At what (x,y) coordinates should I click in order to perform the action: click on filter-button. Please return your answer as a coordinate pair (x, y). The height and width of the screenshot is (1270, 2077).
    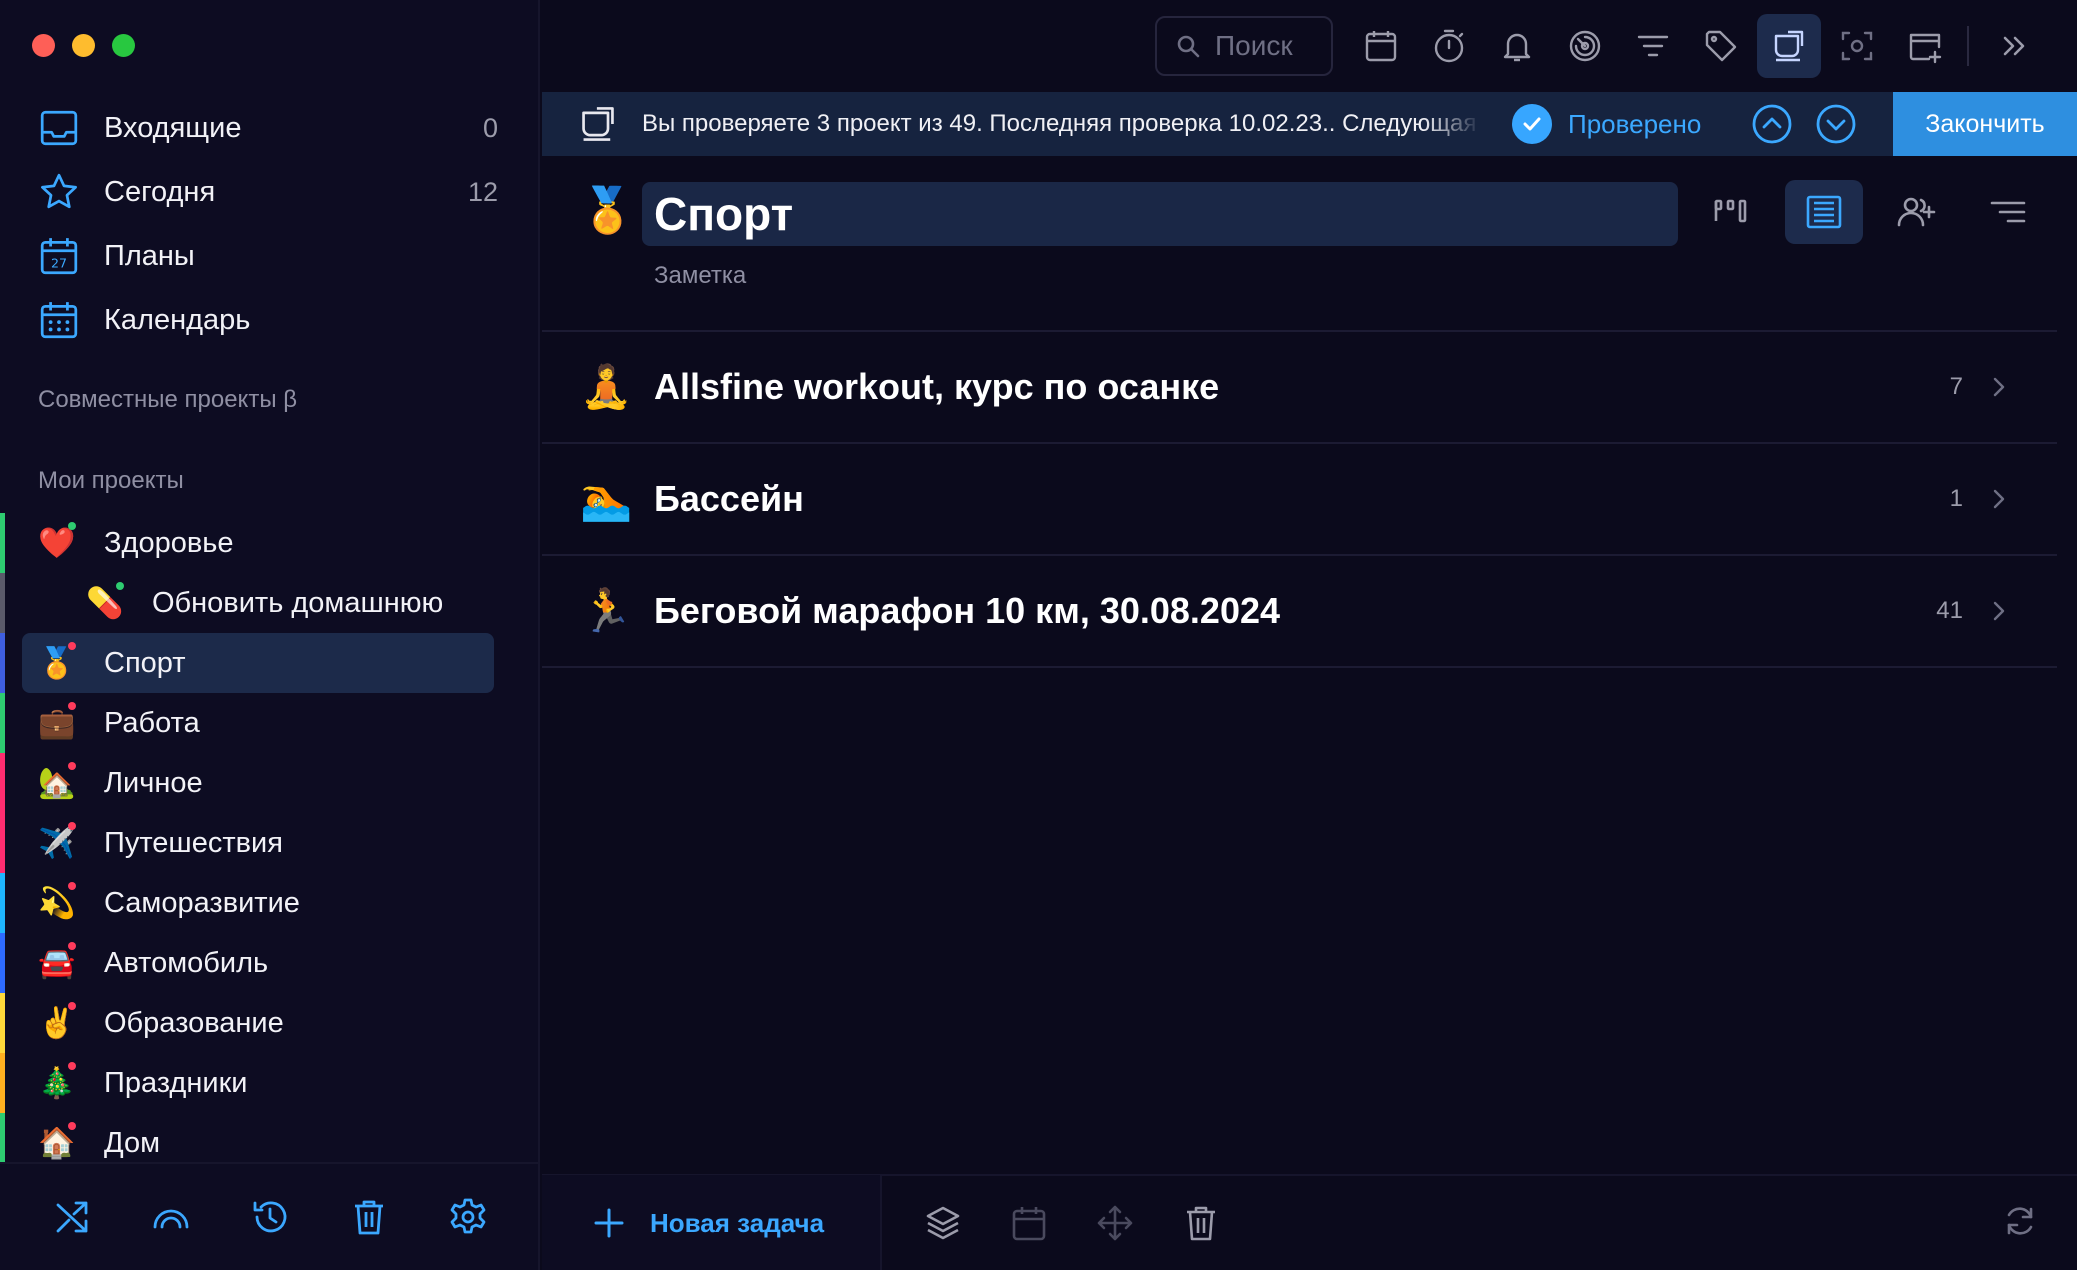
    Looking at the image, I should click on (1653, 46).